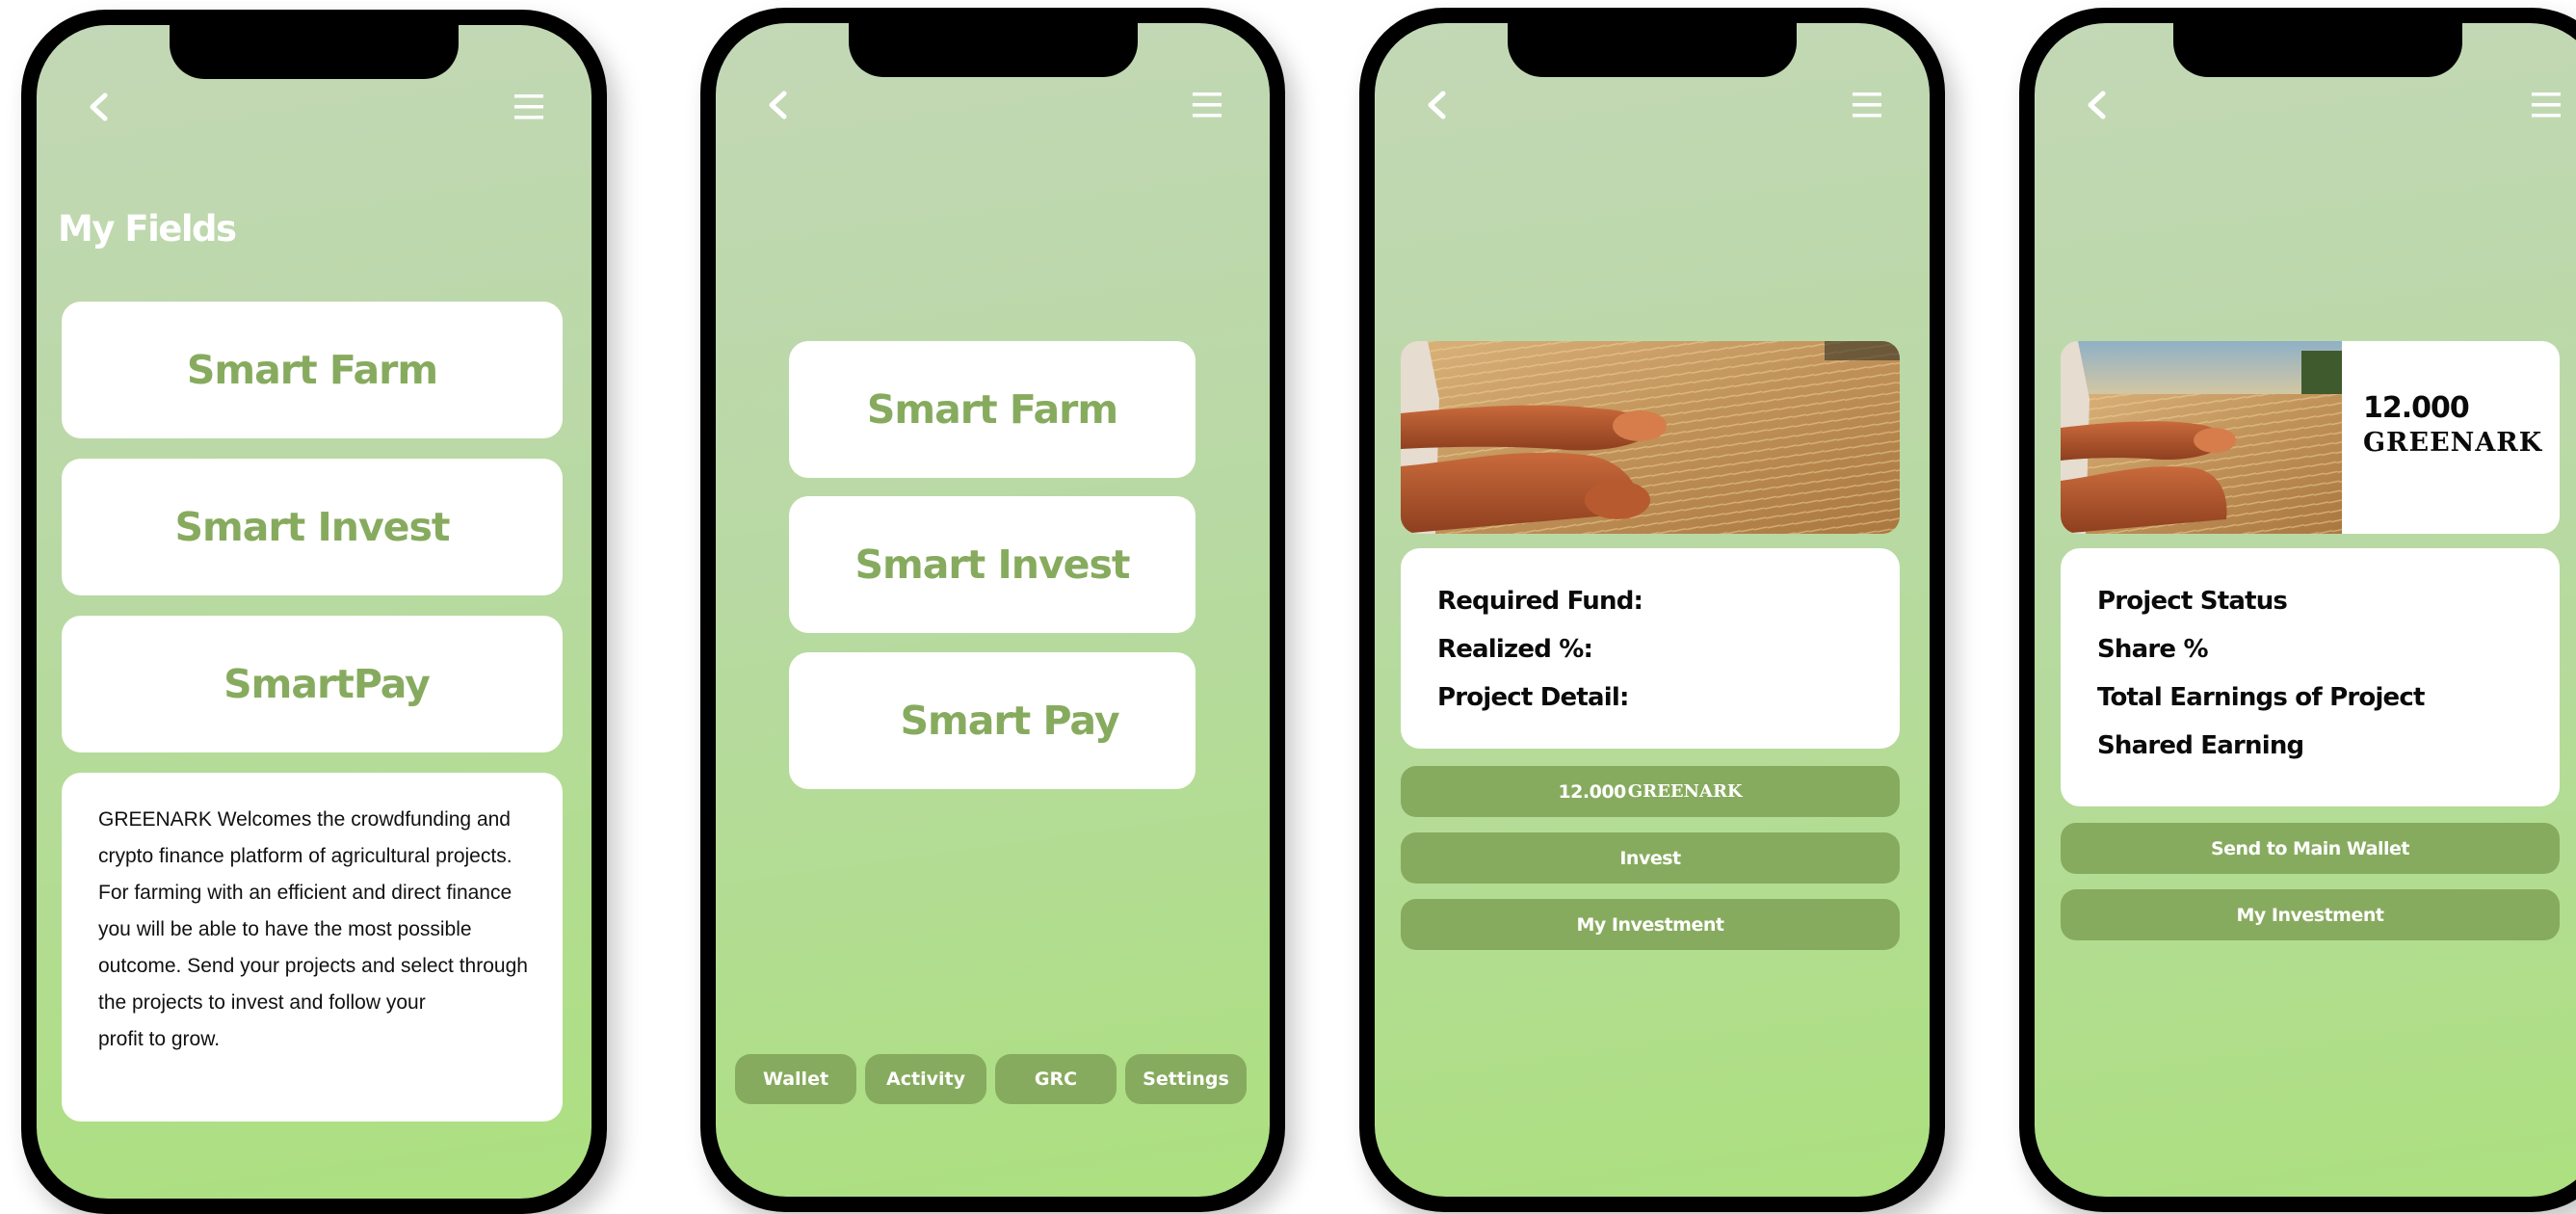 The image size is (2576, 1214). What do you see at coordinates (1540, 601) in the screenshot?
I see `required-fund-label: Required Fund:` at bounding box center [1540, 601].